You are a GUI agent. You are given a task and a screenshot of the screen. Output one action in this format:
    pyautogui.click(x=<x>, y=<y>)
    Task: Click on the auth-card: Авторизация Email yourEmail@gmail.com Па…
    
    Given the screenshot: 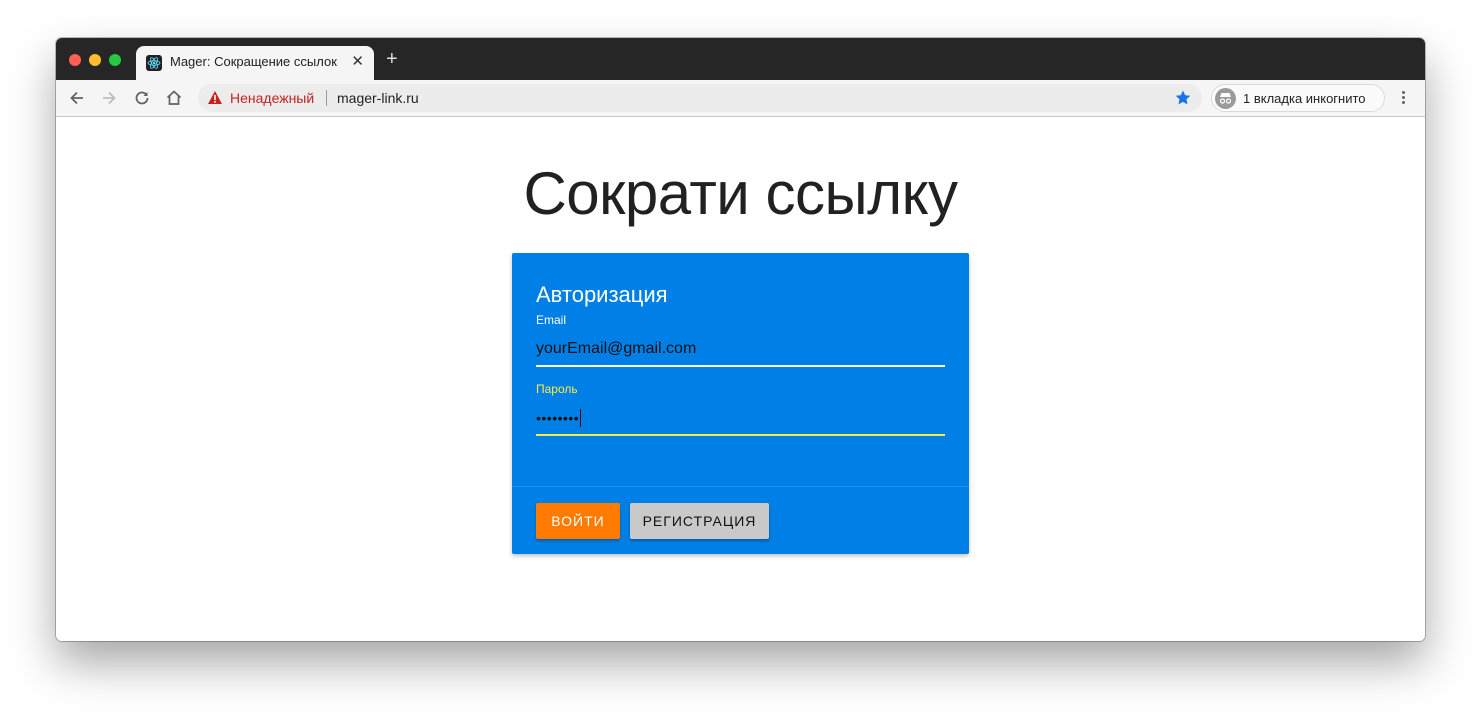 What is the action you would take?
    pyautogui.click(x=740, y=403)
    